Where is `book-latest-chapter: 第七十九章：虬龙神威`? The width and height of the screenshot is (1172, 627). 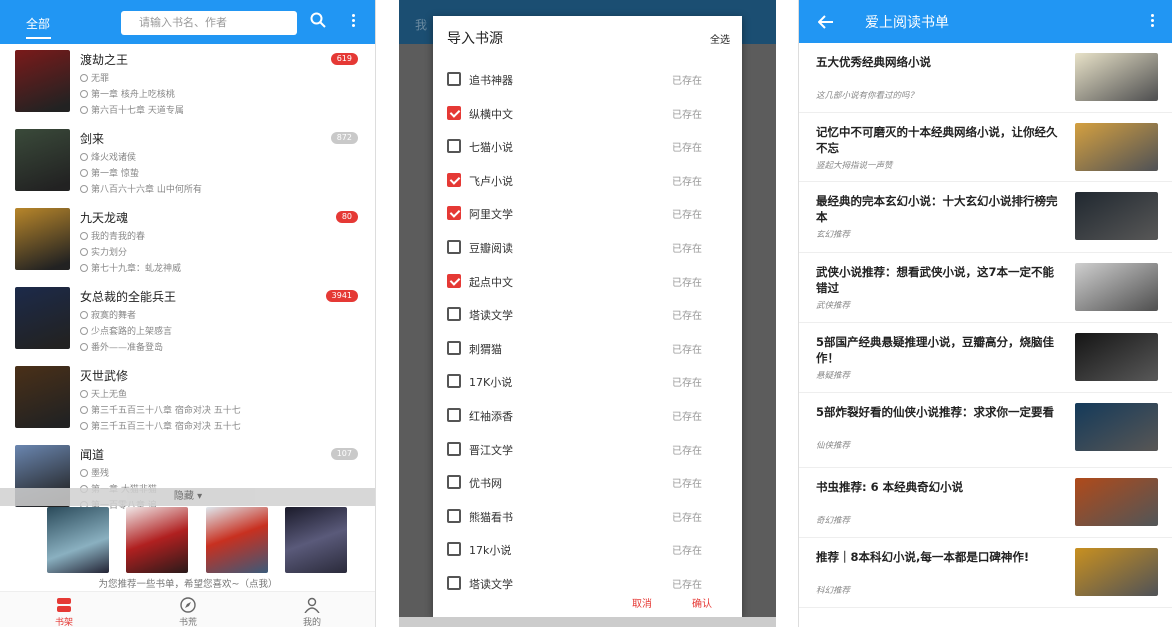 book-latest-chapter: 第七十九章：虬龙神威 is located at coordinates (130, 267).